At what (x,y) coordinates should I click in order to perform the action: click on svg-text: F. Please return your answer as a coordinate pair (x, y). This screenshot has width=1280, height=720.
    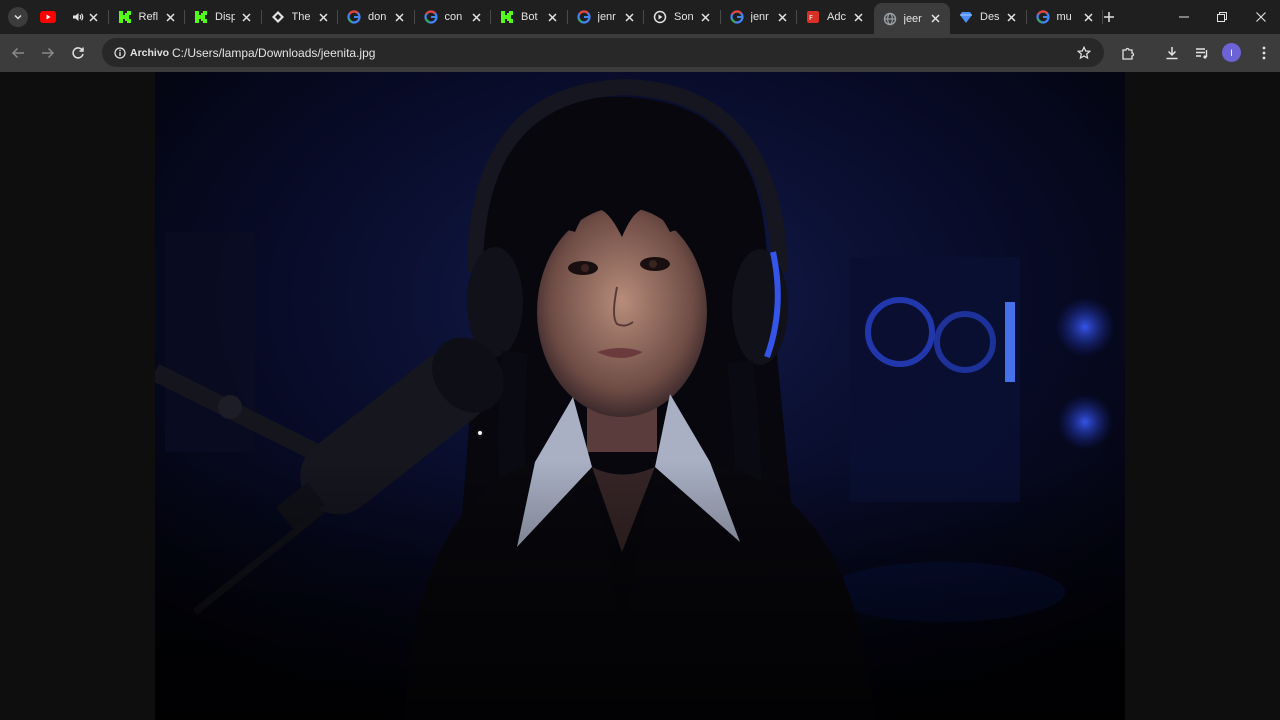
    Looking at the image, I should click on (811, 18).